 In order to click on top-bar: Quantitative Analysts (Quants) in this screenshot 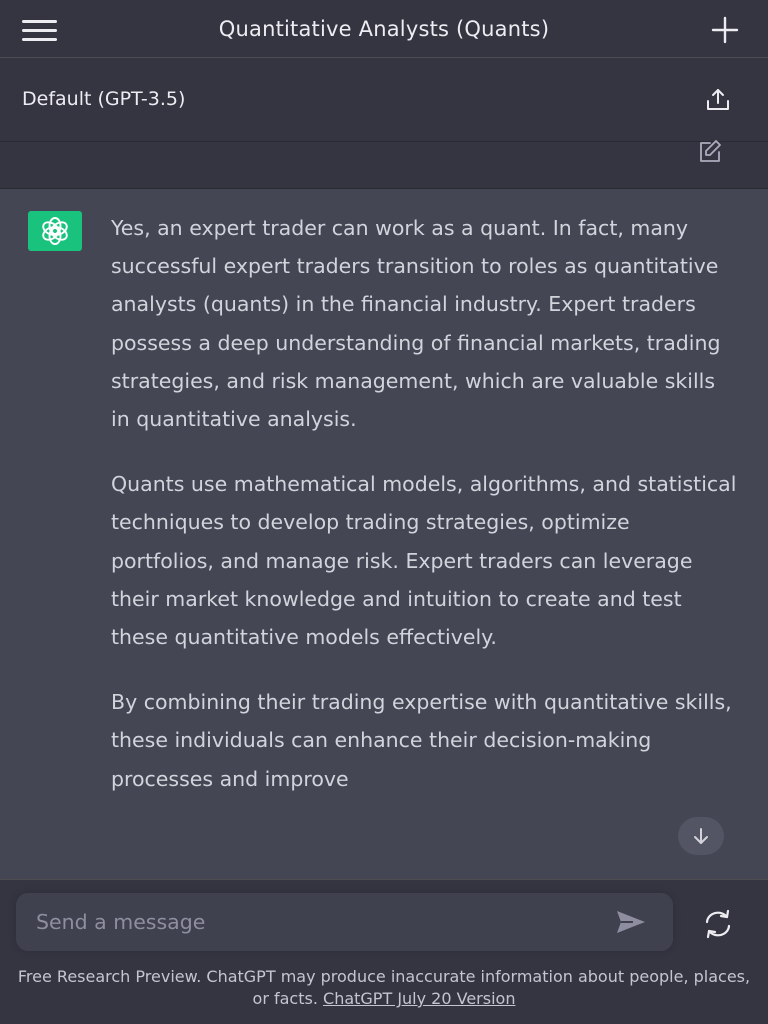, I will do `click(384, 29)`.